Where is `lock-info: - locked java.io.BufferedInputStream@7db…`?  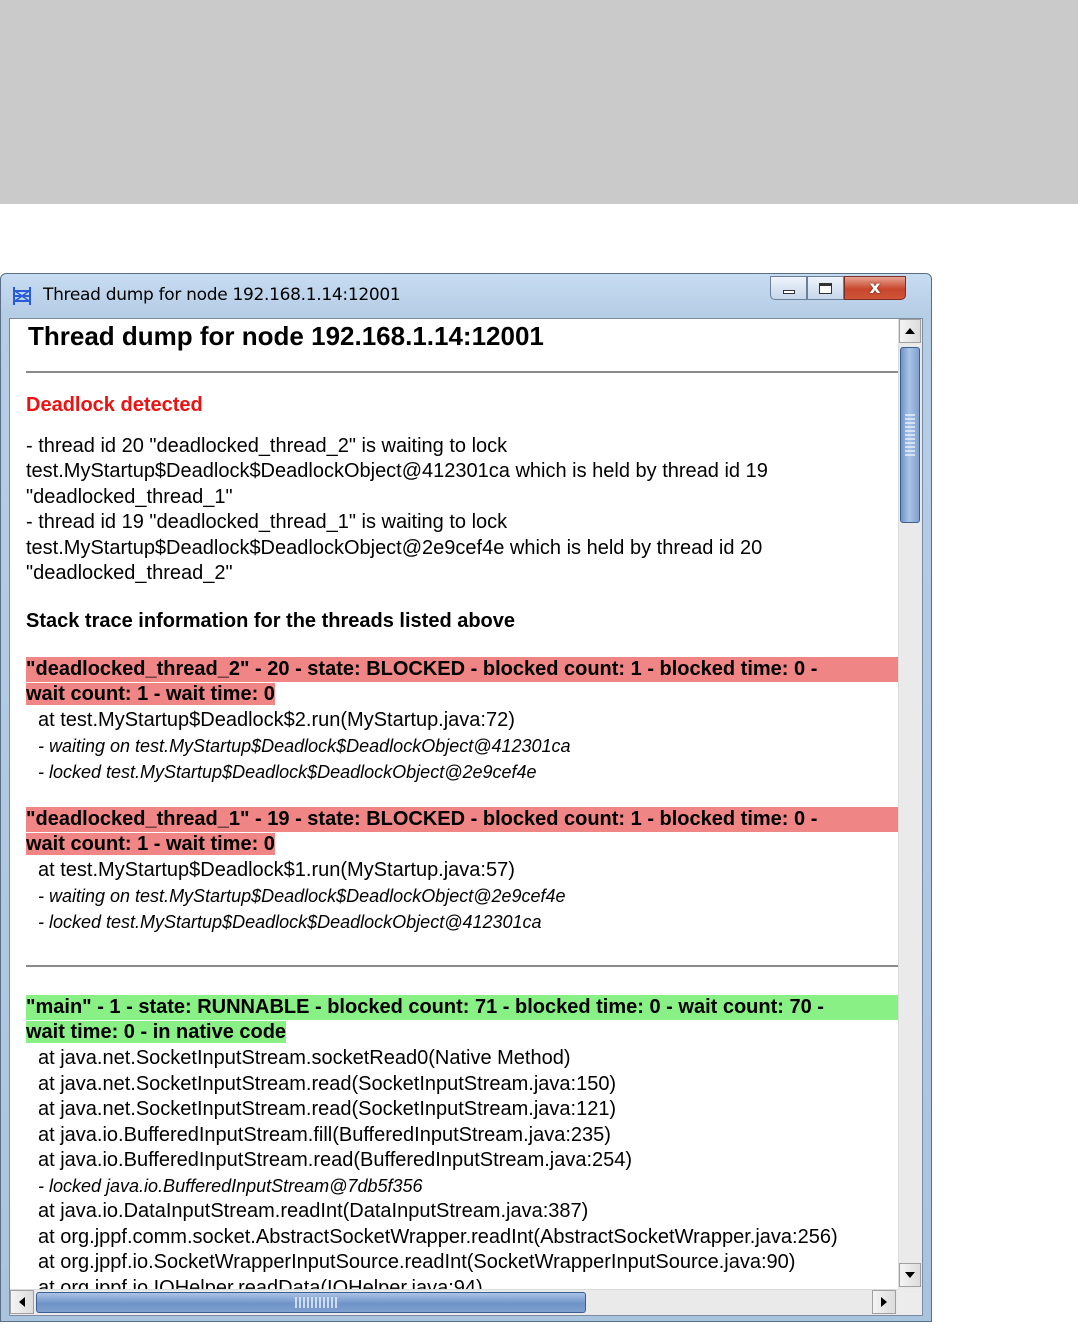 lock-info: - locked java.io.BufferedInputStream@7db… is located at coordinates (230, 1186).